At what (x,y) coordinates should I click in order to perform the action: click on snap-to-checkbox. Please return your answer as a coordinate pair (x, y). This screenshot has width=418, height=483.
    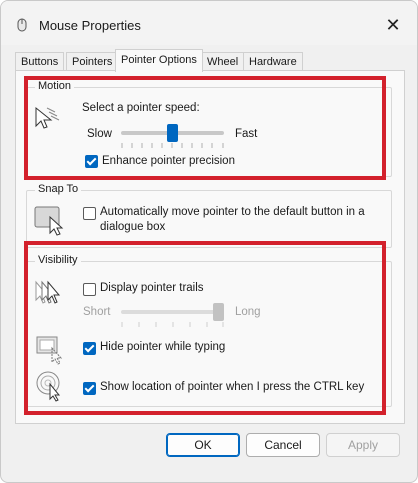
    Looking at the image, I should click on (89, 213).